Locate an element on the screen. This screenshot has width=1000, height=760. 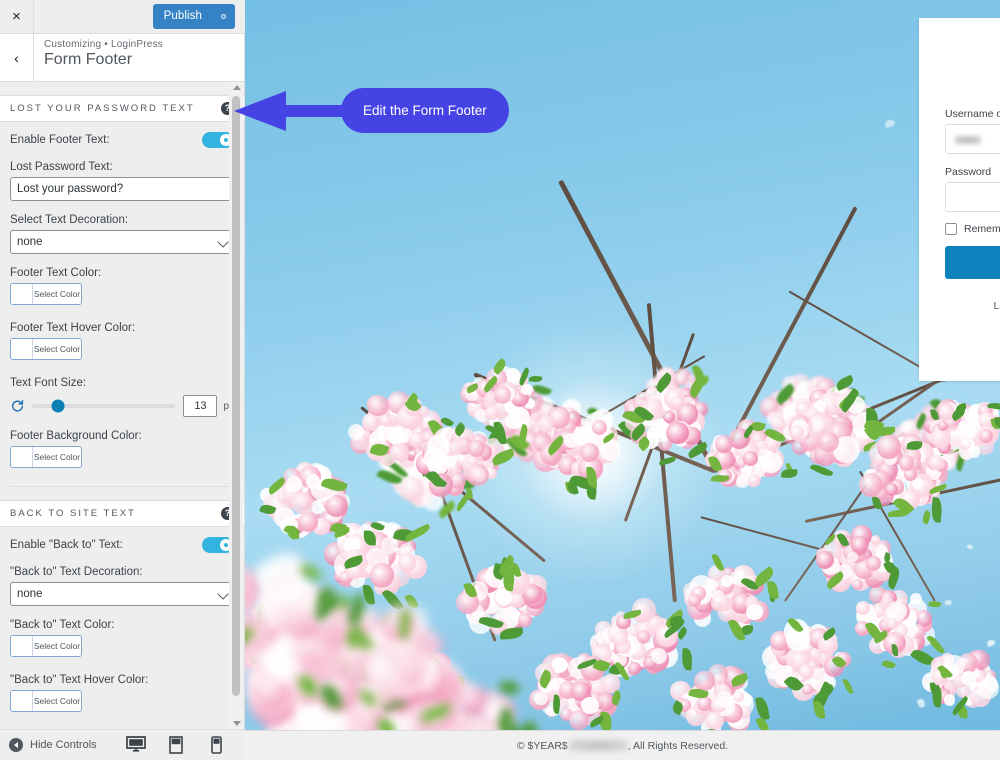
control-label: Enable Footer Text: is located at coordinates (60, 140).